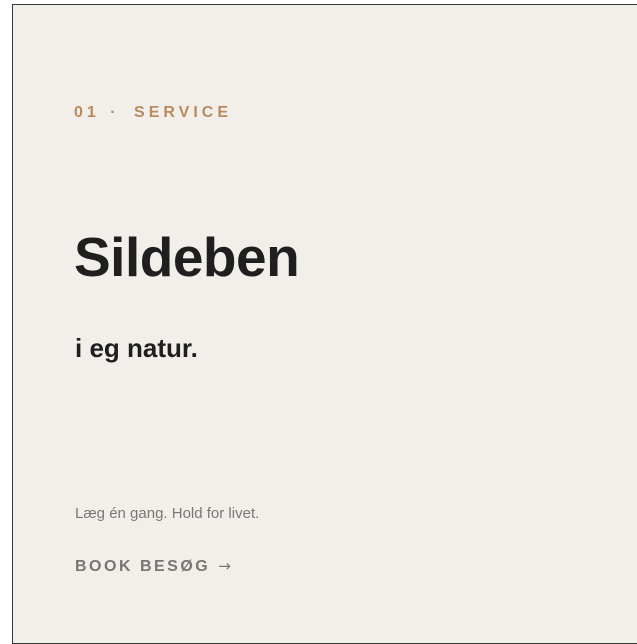 The image size is (637, 644). I want to click on card-subtitle: i eg natur., so click(136, 348).